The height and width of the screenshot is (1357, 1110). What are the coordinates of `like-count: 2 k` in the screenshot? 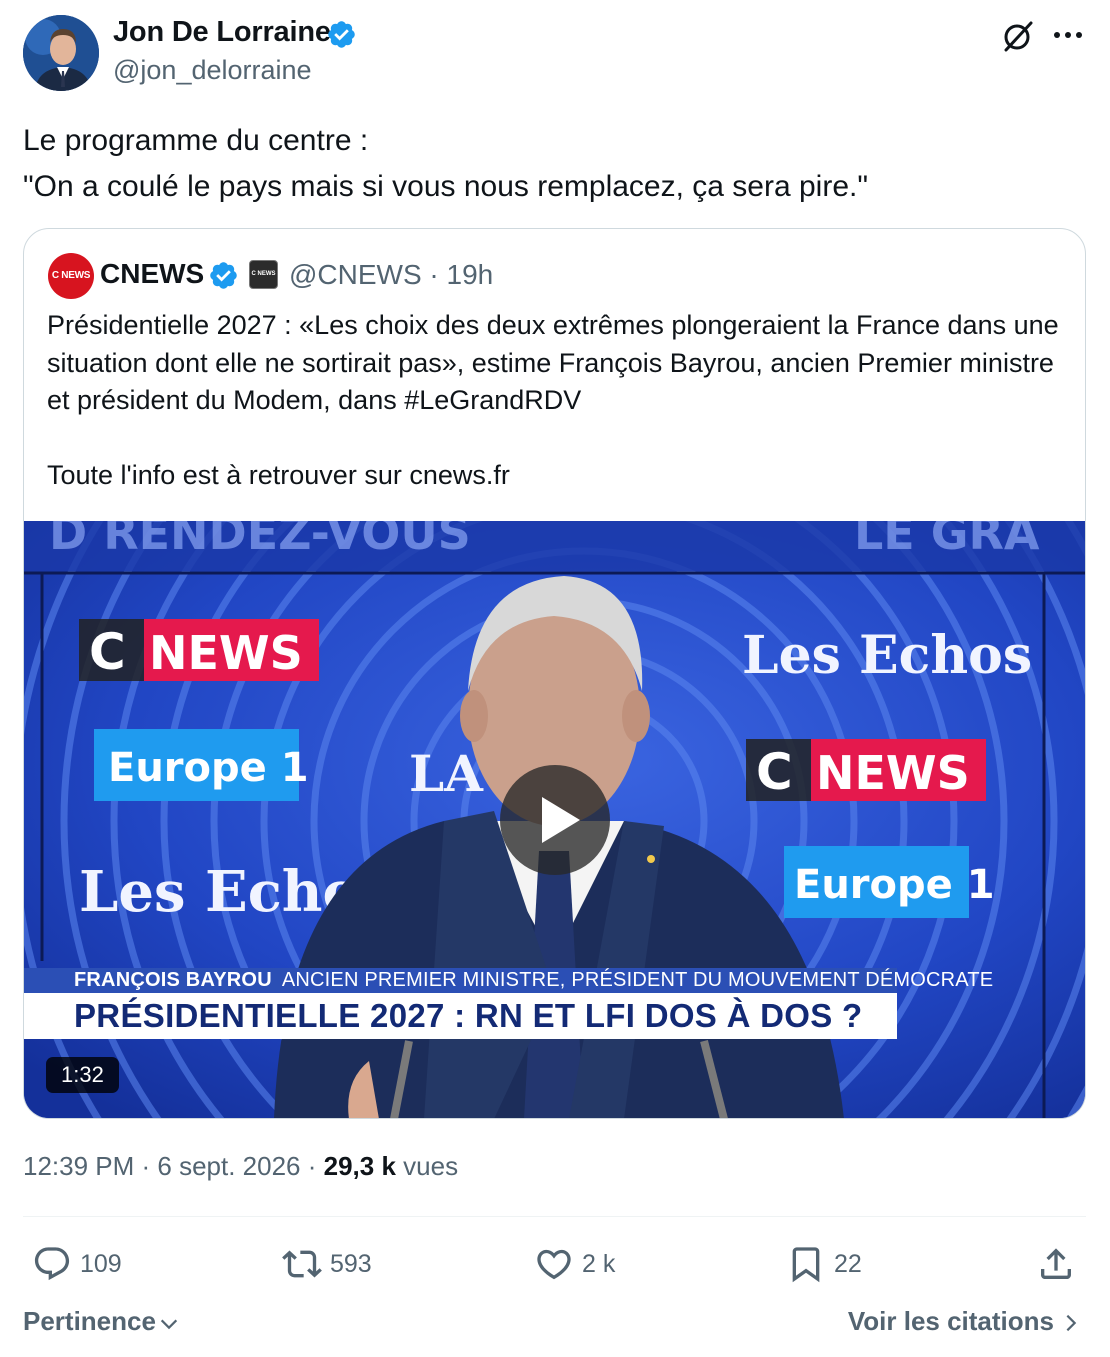 It's located at (599, 1263).